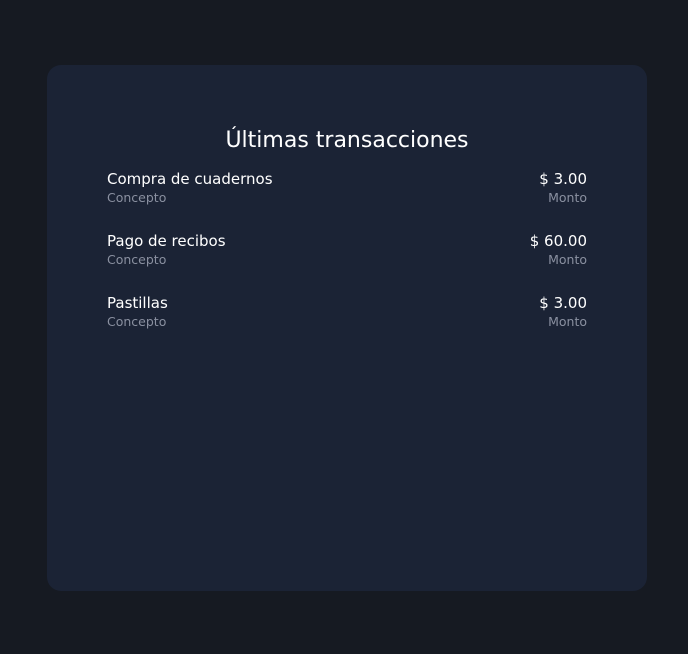 The image size is (688, 654). I want to click on transaction-concept-value: Pastillas, so click(137, 303).